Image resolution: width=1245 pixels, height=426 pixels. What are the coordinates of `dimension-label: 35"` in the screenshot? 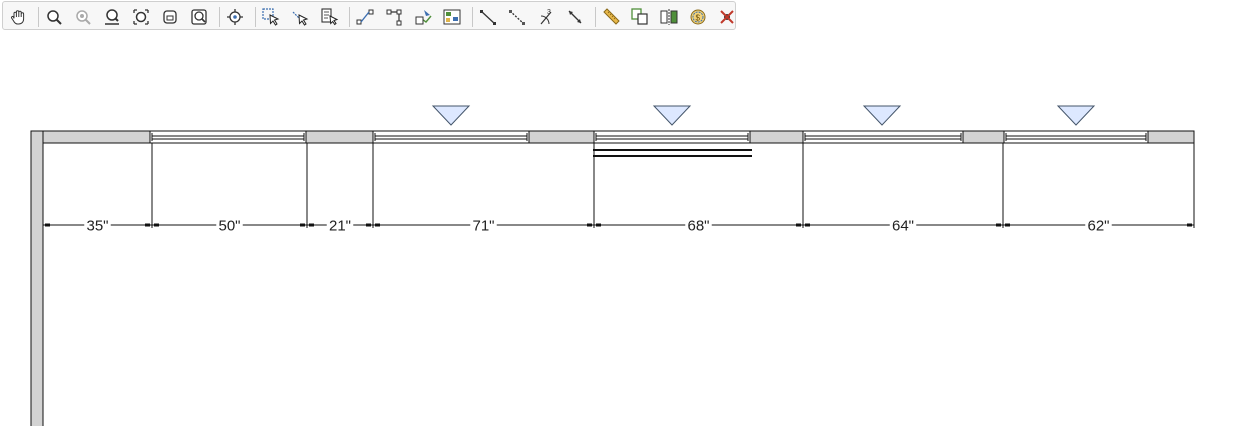 It's located at (97, 226).